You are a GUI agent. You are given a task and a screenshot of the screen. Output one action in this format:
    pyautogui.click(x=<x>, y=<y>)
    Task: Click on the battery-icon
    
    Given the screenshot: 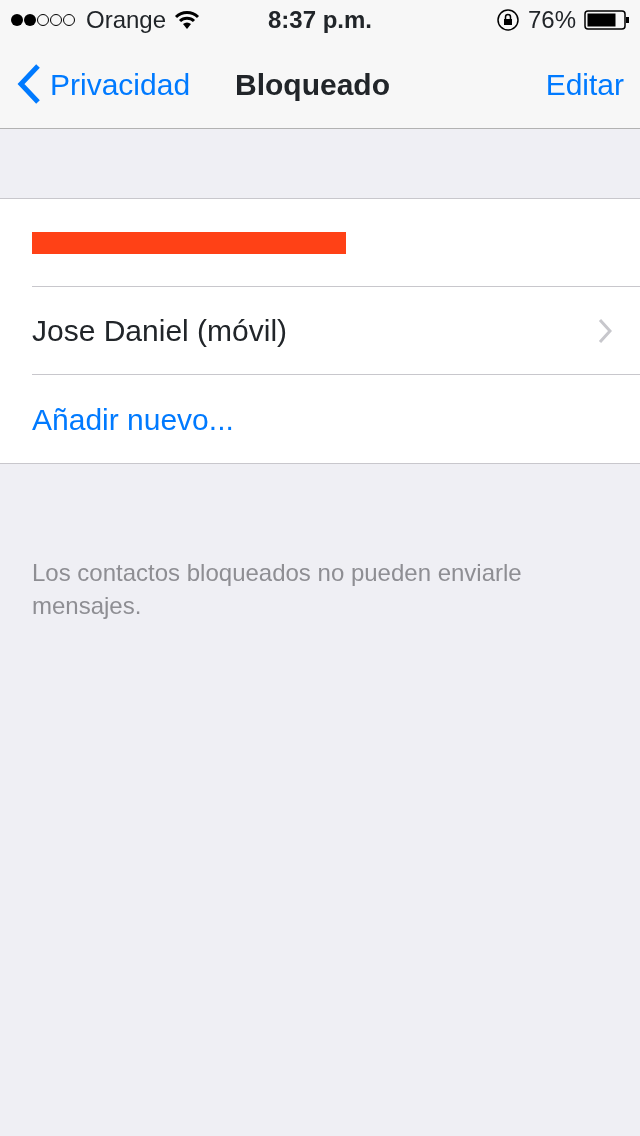 What is the action you would take?
    pyautogui.click(x=607, y=20)
    